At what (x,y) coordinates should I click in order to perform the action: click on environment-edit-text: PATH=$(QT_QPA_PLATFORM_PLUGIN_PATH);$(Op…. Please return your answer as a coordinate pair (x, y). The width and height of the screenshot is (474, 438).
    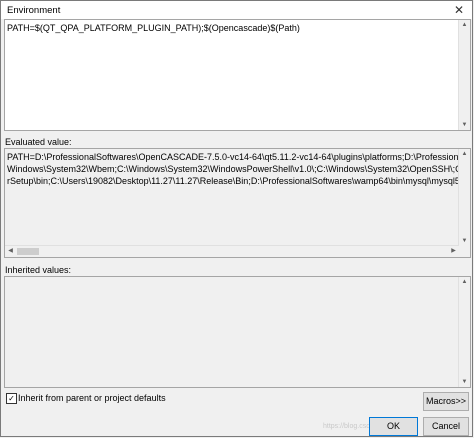
    Looking at the image, I should click on (153, 28).